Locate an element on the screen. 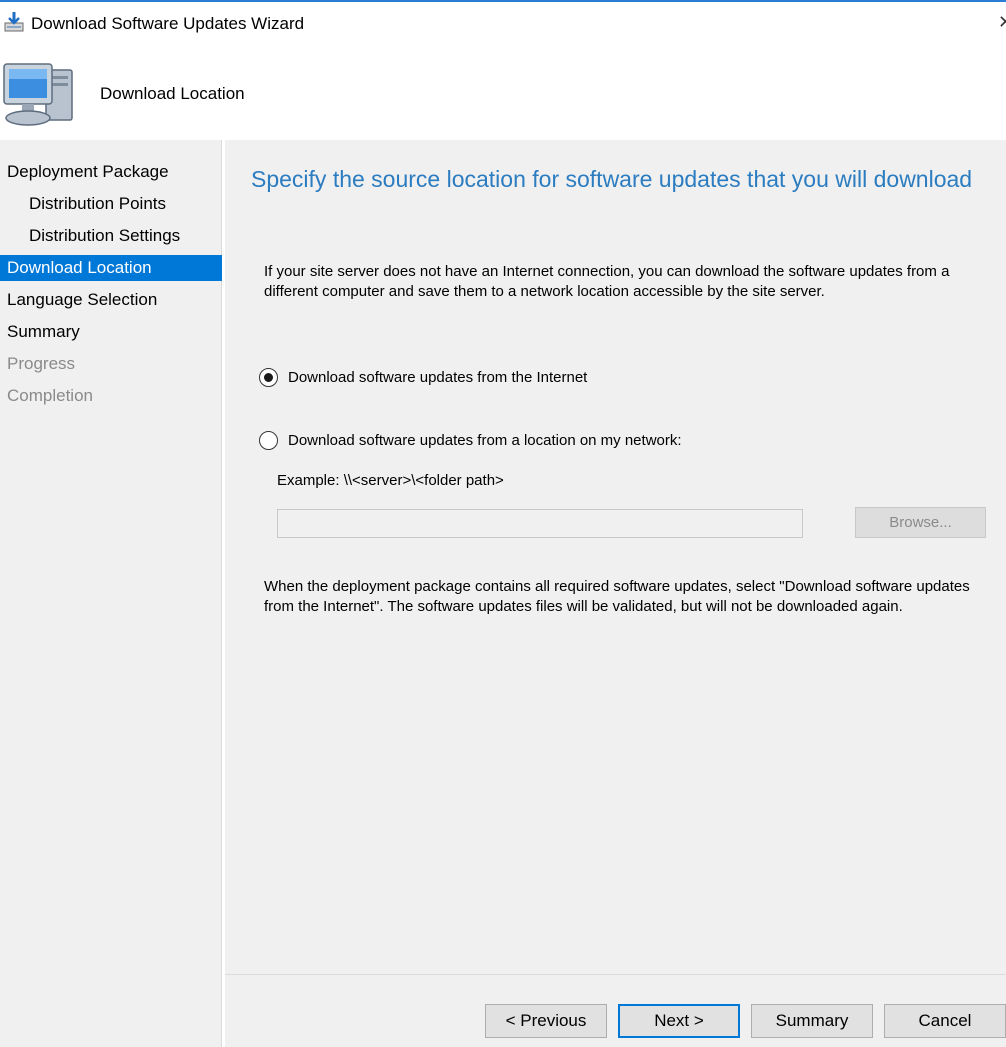  next-button: Next > is located at coordinates (679, 1021).